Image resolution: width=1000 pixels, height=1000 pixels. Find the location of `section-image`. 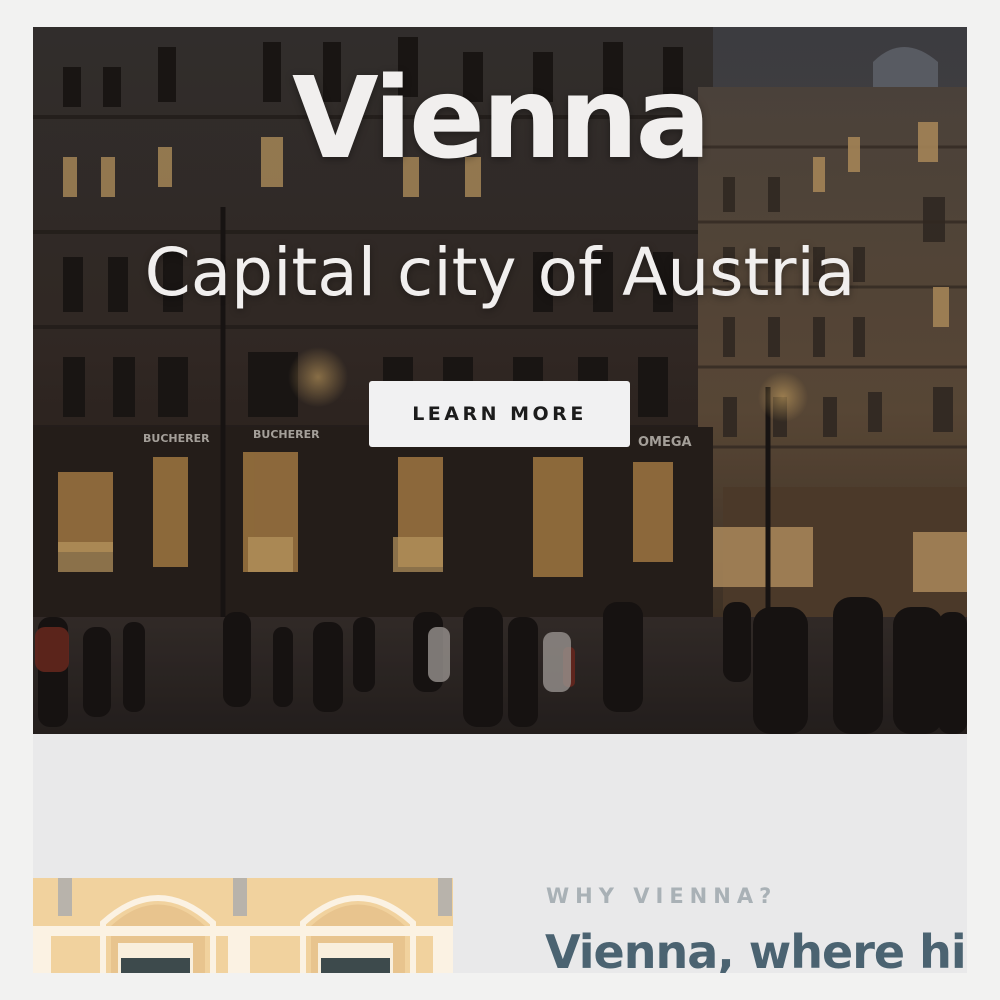

section-image is located at coordinates (243, 925).